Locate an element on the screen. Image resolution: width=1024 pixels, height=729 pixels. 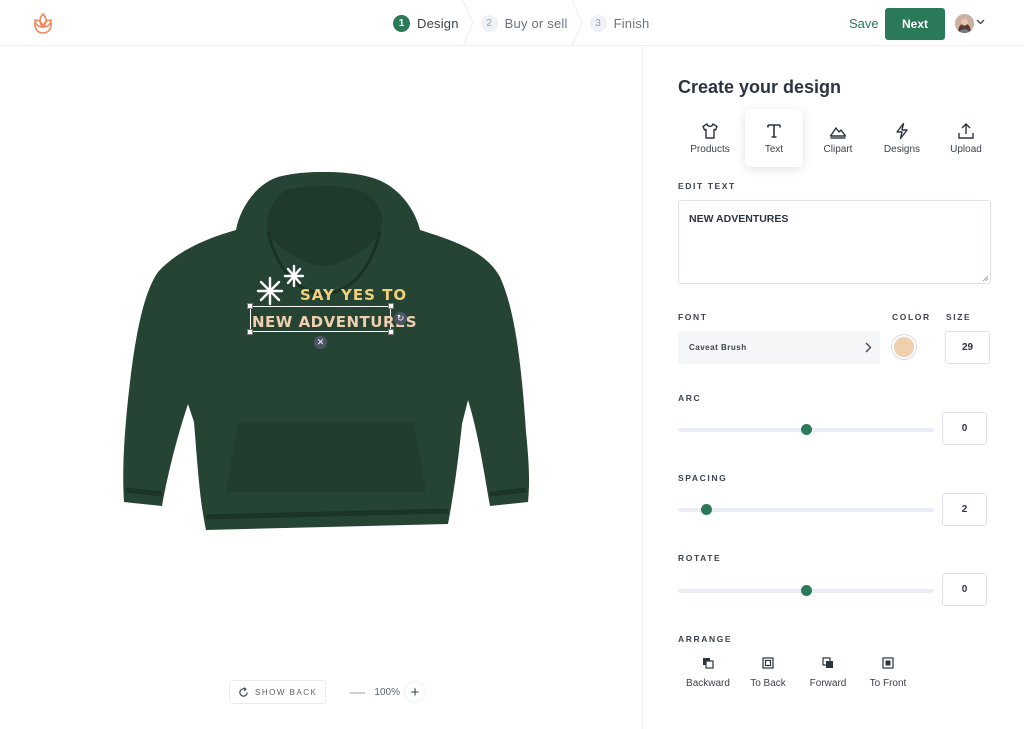
arrange-label: ARRANGE is located at coordinates (705, 639).